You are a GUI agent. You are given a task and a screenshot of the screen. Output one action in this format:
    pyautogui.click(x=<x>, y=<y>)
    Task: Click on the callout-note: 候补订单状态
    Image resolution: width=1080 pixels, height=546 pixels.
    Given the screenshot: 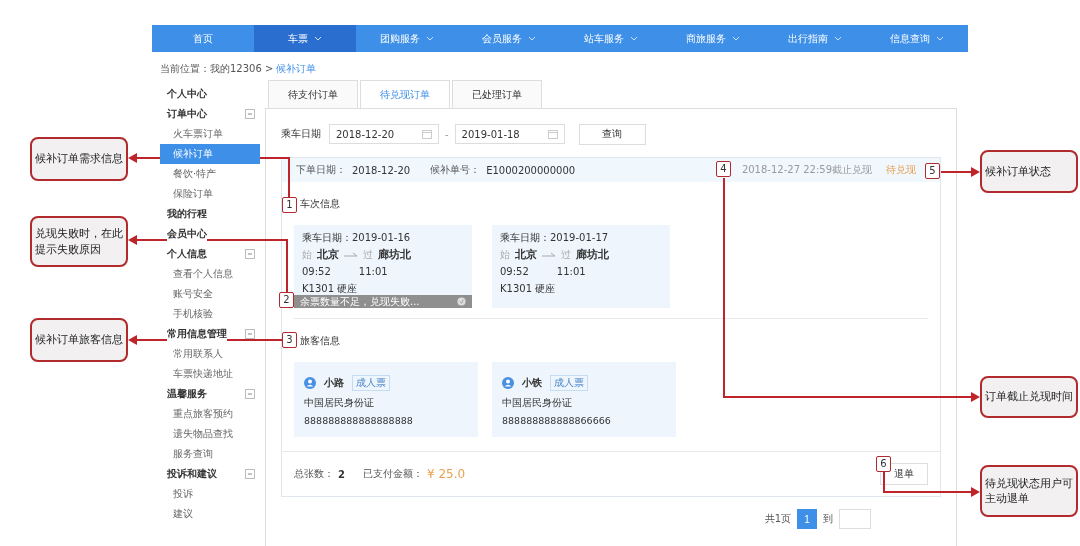 What is the action you would take?
    pyautogui.click(x=1029, y=171)
    